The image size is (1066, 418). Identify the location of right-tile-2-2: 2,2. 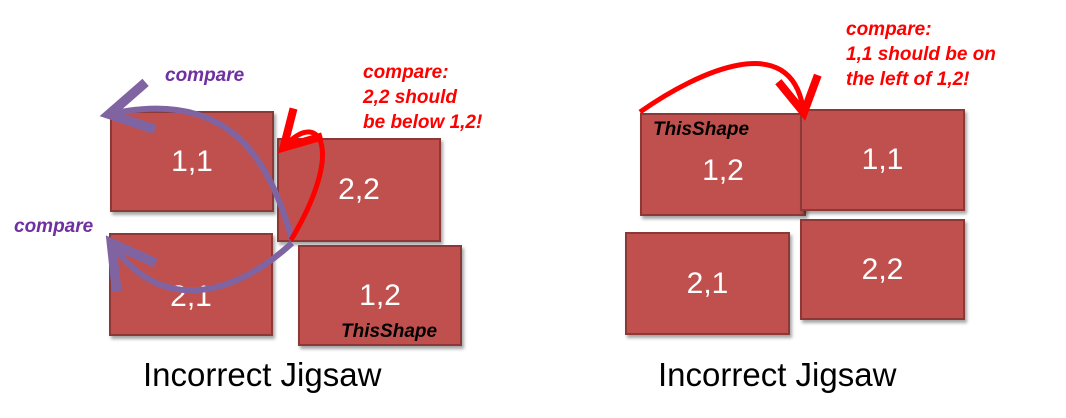
(882, 269).